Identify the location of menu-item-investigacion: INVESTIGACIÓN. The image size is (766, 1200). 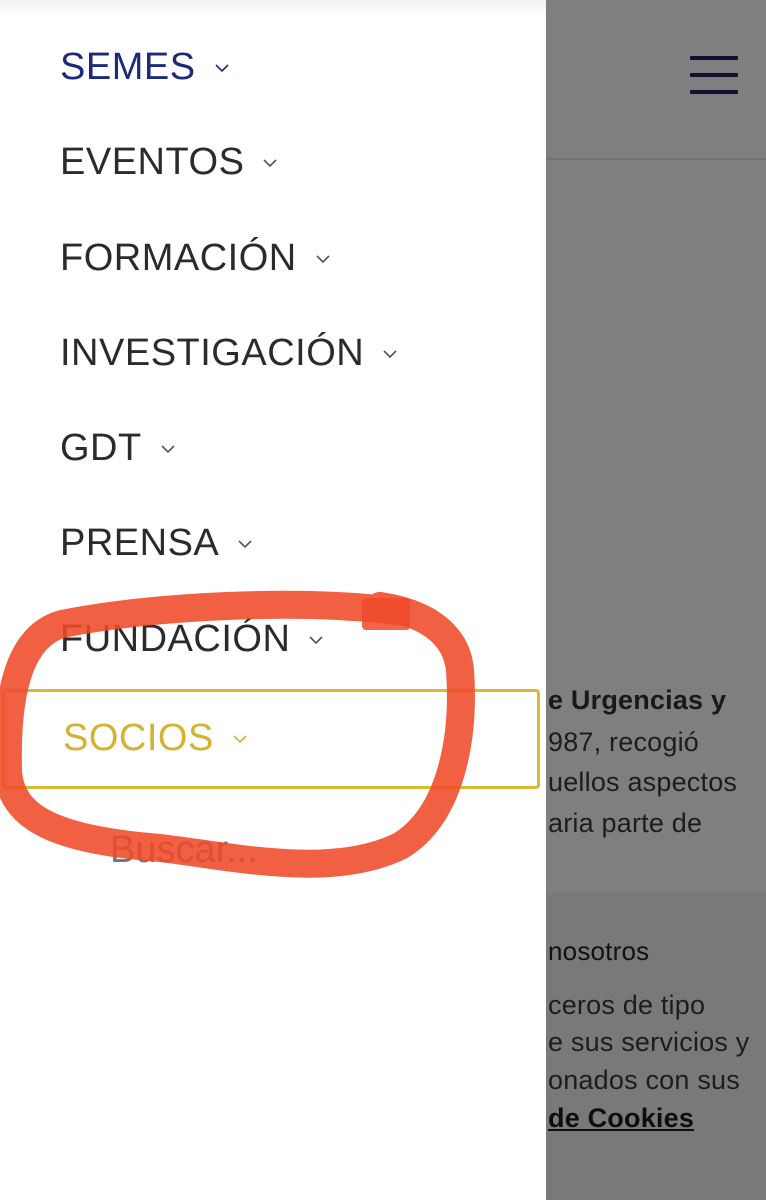
(229, 353).